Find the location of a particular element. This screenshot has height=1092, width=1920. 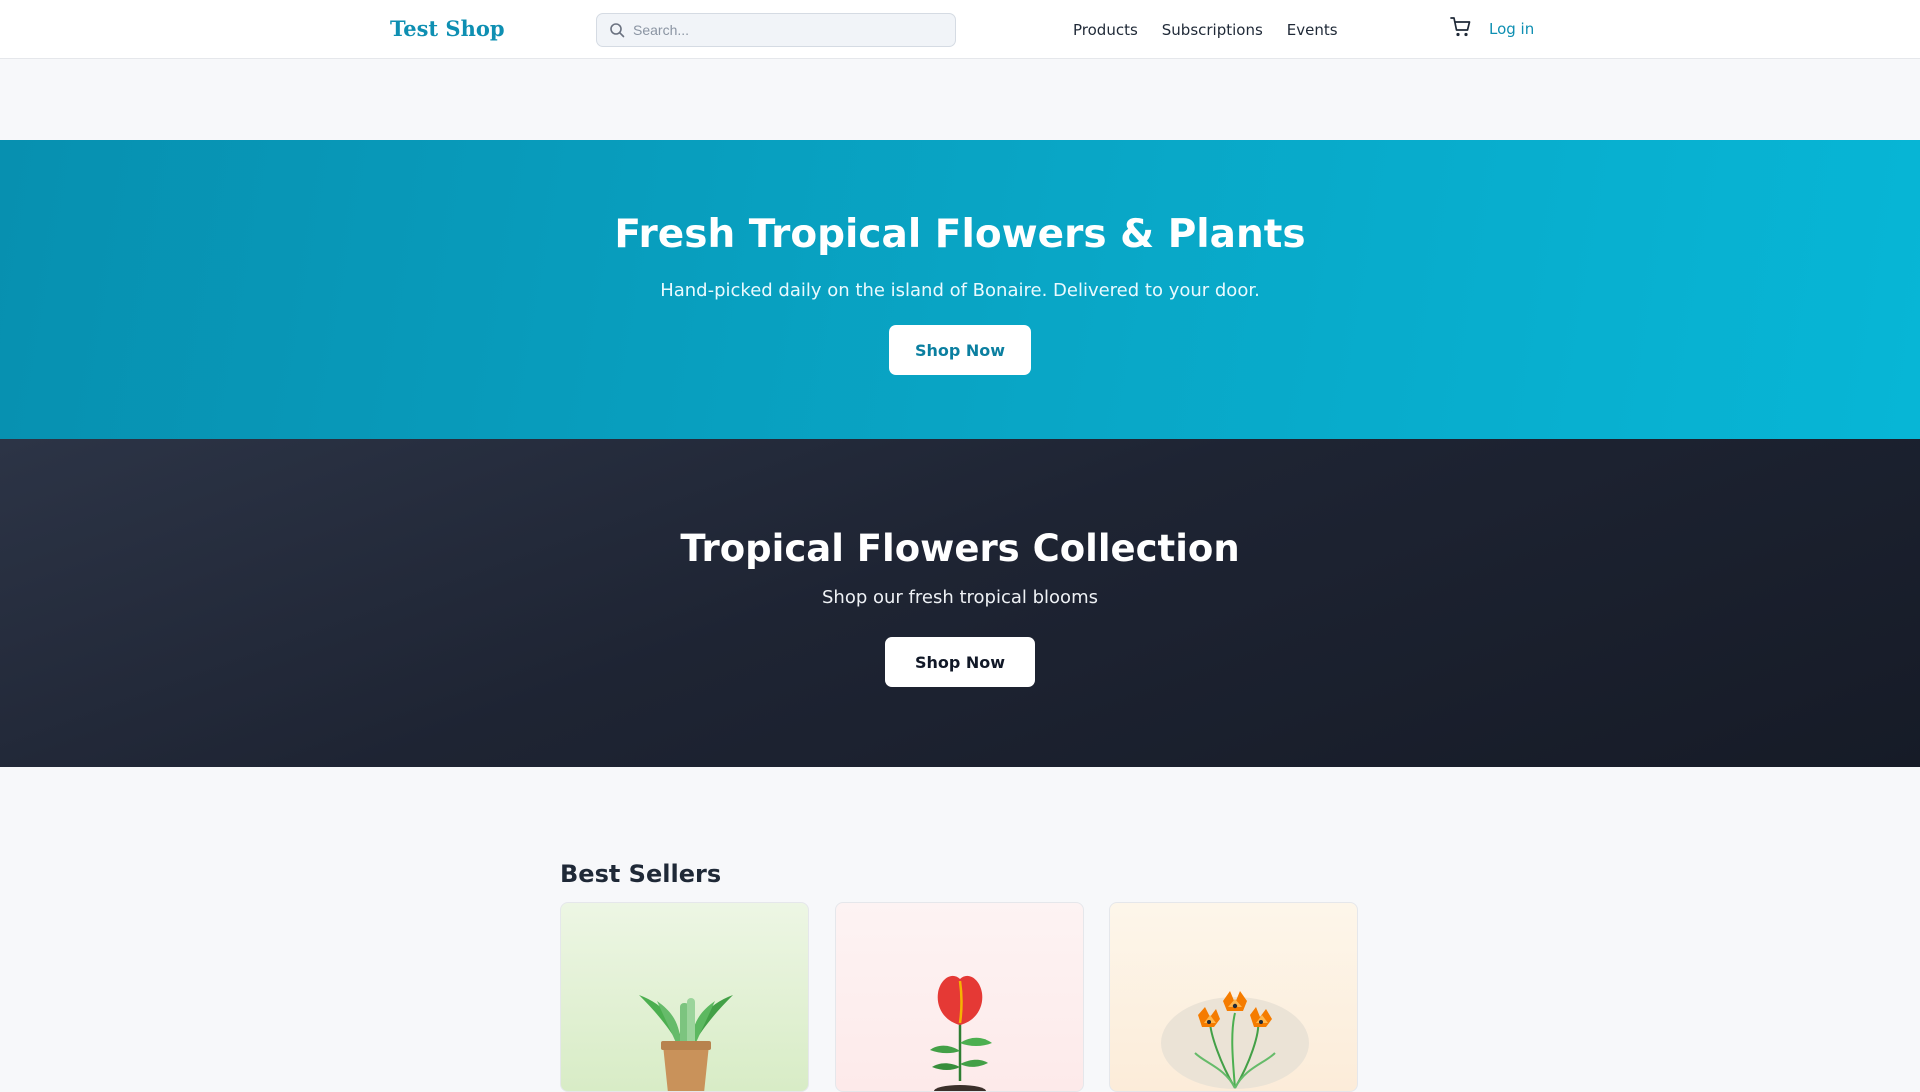

hero-shop-now-button: Shop Now is located at coordinates (960, 350).